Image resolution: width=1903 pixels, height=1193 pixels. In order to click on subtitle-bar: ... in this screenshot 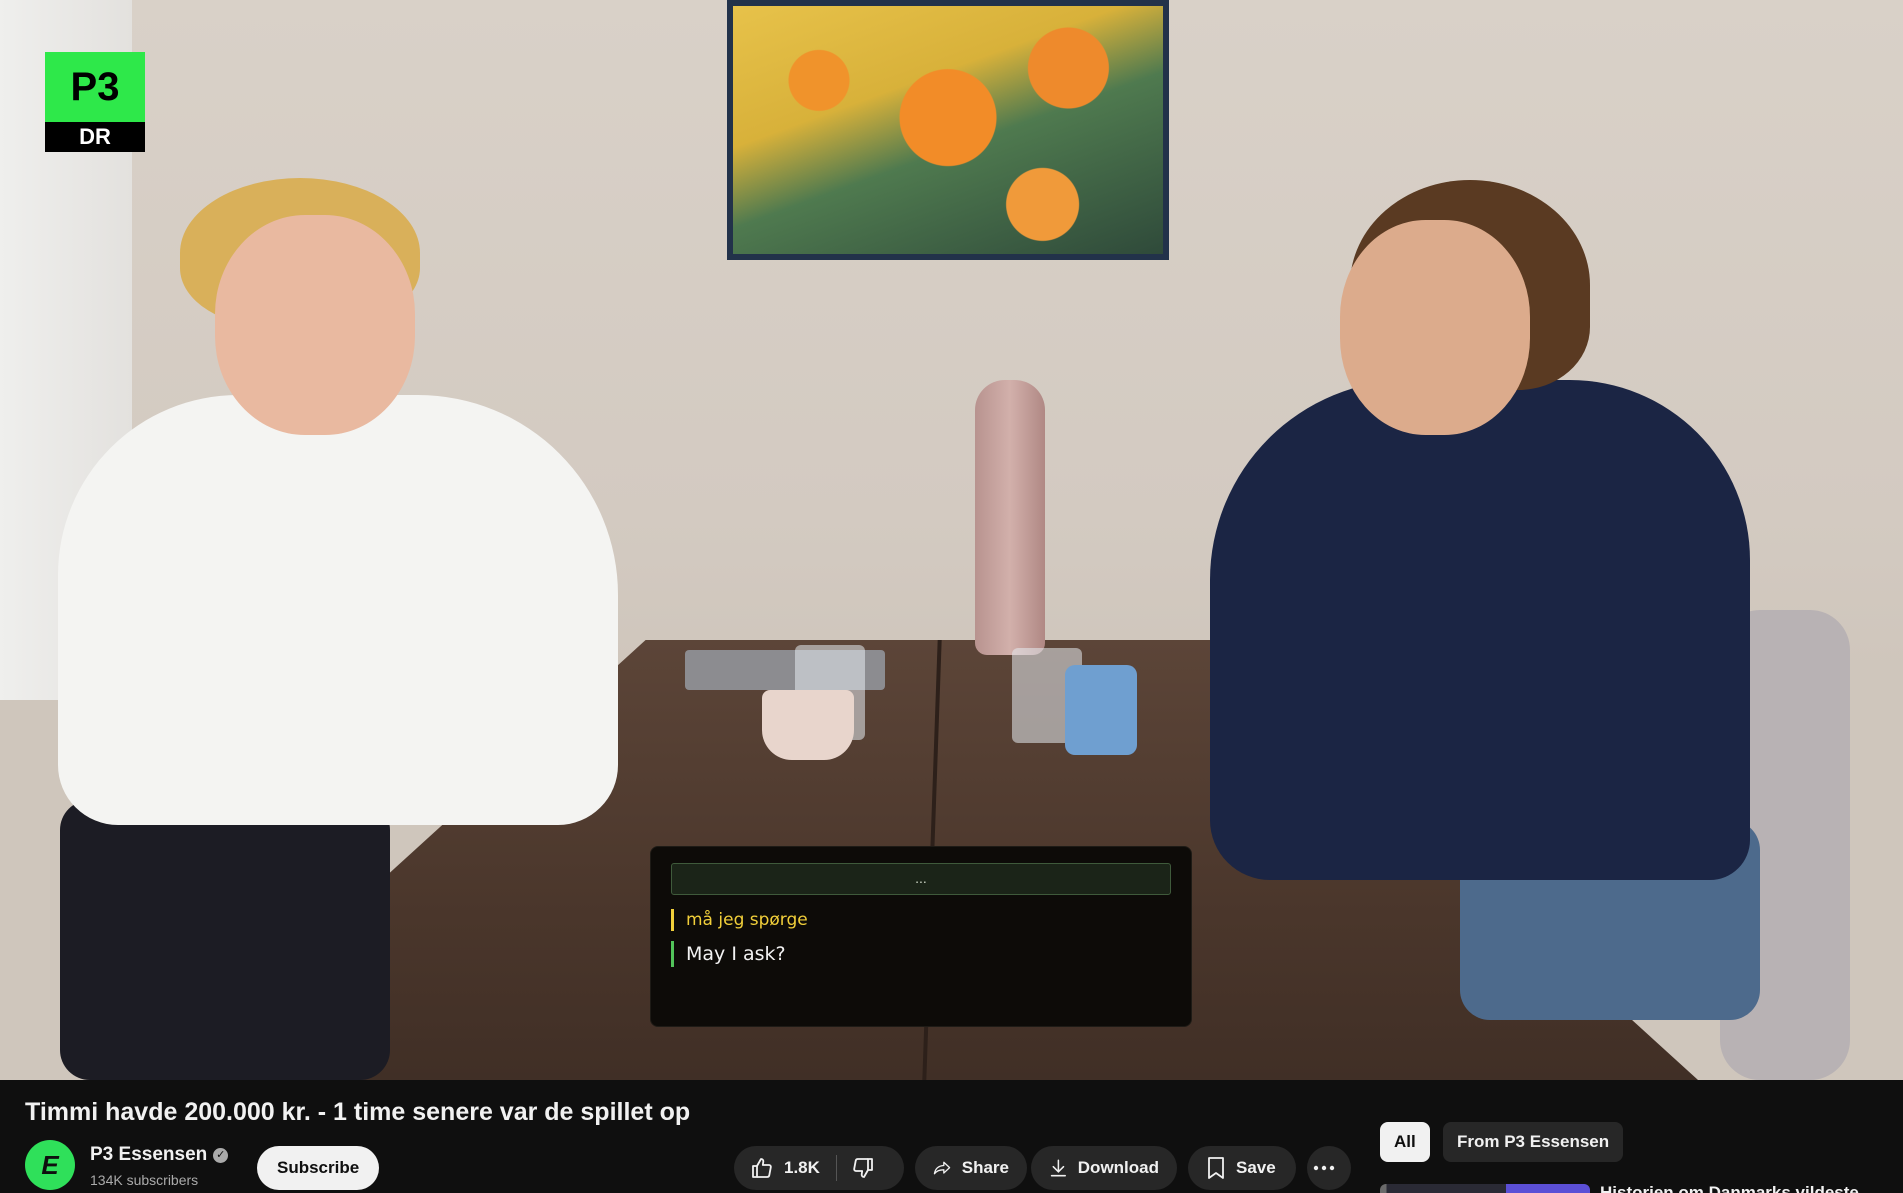, I will do `click(921, 879)`.